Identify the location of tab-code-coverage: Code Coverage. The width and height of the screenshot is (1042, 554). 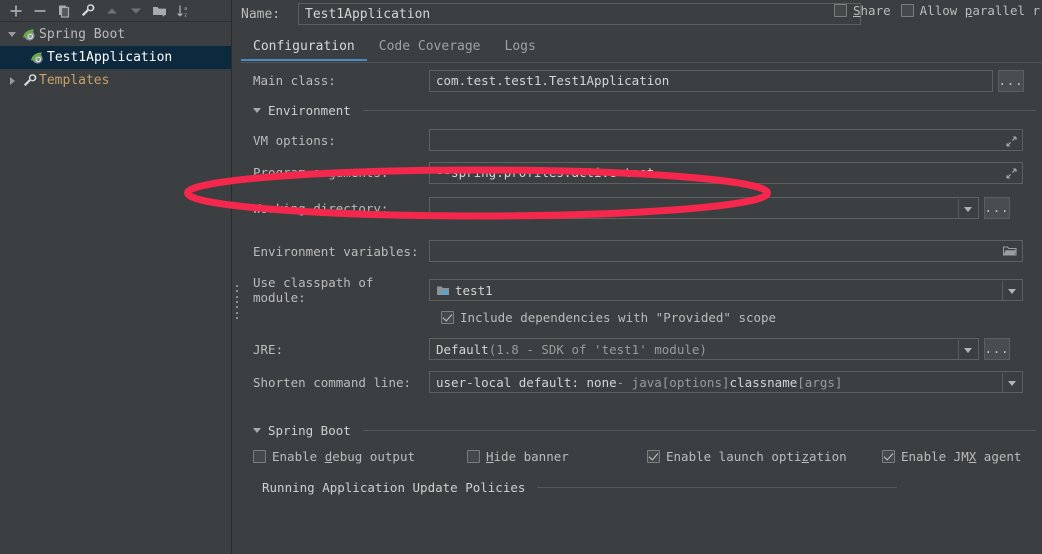
(430, 48).